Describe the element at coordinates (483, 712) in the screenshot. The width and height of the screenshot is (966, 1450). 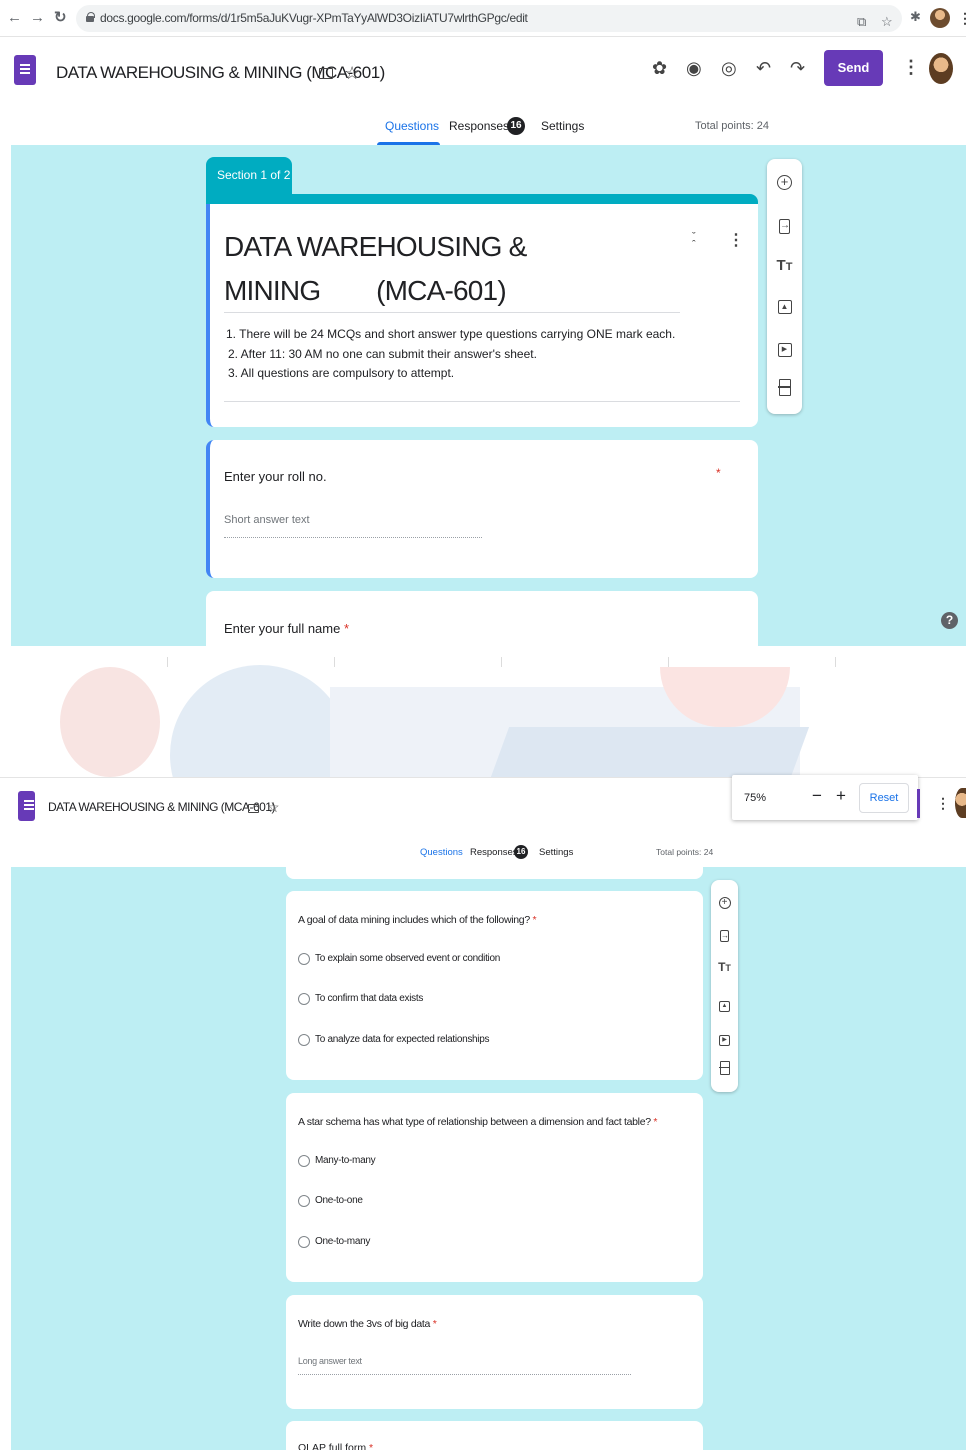
I see `background-image` at that location.